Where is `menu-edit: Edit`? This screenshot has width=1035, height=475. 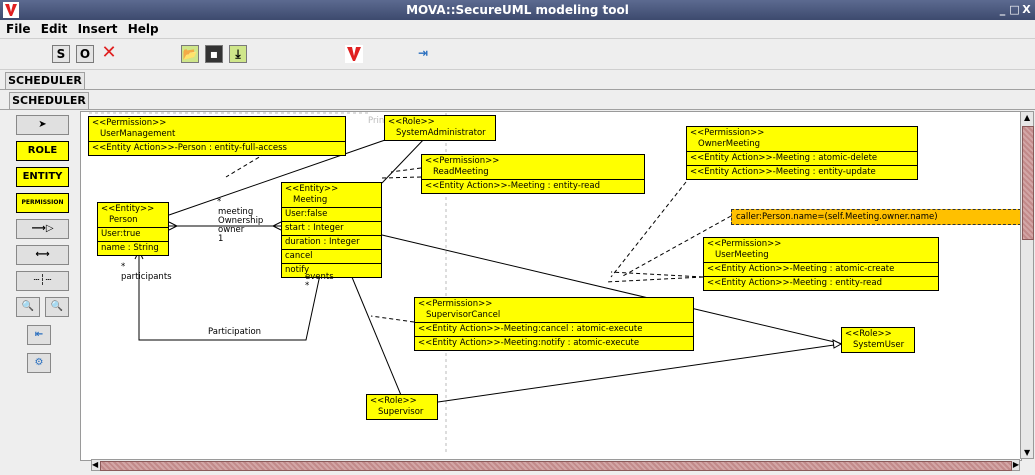 menu-edit: Edit is located at coordinates (54, 29).